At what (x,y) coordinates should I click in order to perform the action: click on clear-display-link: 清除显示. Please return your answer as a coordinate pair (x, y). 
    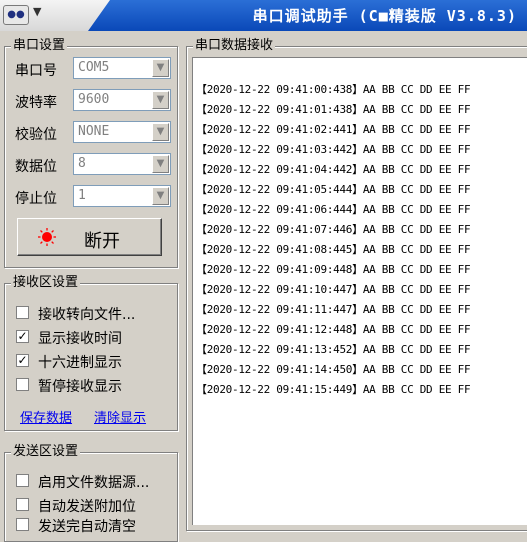
    Looking at the image, I should click on (120, 416).